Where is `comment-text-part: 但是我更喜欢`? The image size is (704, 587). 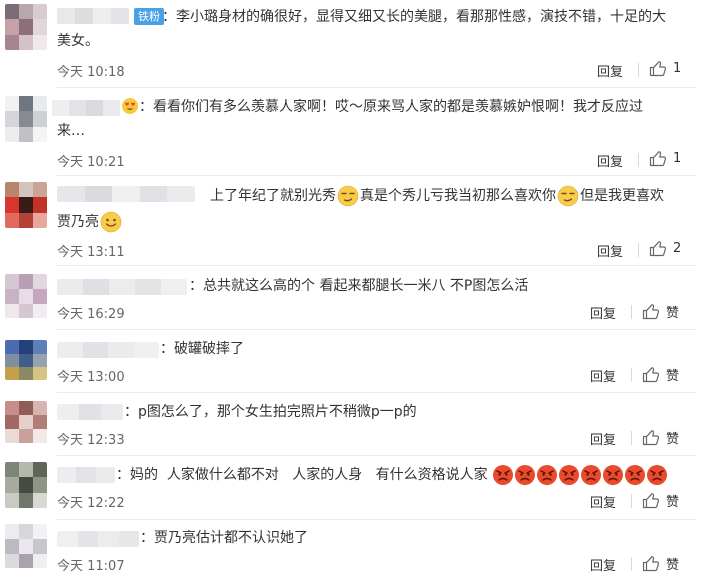
comment-text-part: 但是我更喜欢 is located at coordinates (622, 196).